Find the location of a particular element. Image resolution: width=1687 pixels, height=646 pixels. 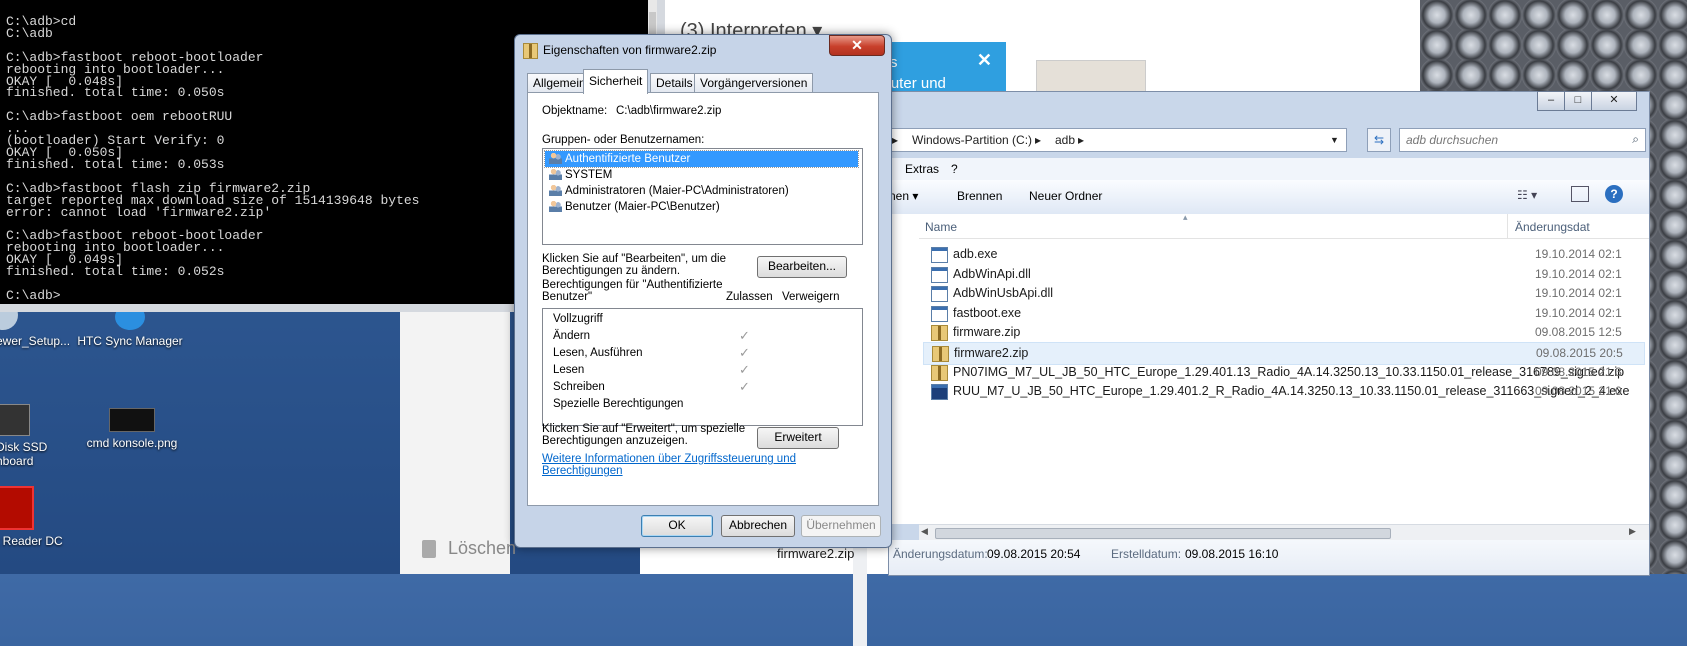

file-date: 09.08.2015 12:5 is located at coordinates (1578, 332).